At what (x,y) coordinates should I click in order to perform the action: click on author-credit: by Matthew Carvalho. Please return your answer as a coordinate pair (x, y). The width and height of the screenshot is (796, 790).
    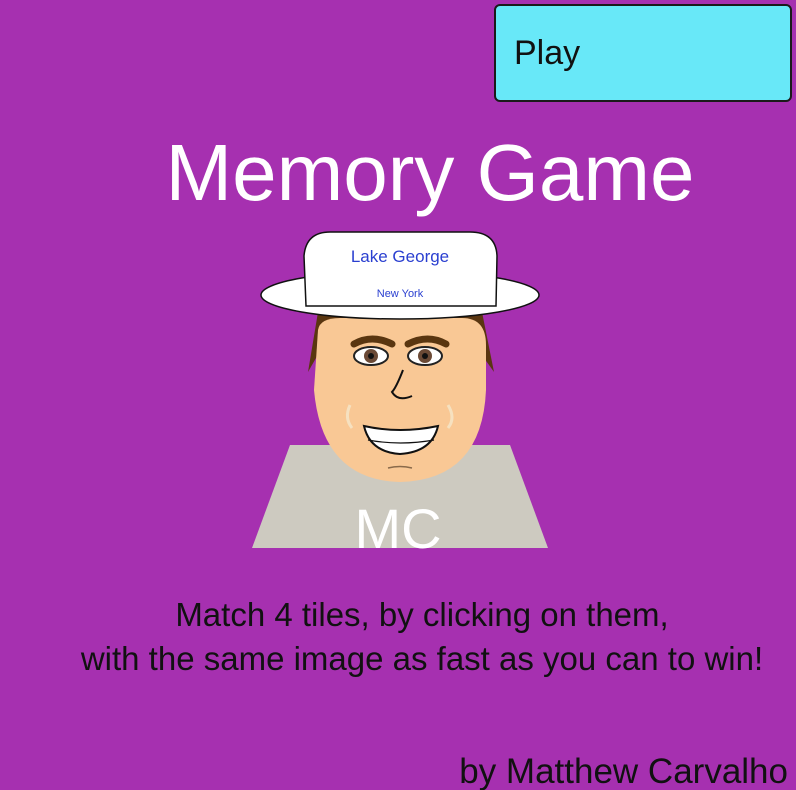
    Looking at the image, I should click on (623, 771).